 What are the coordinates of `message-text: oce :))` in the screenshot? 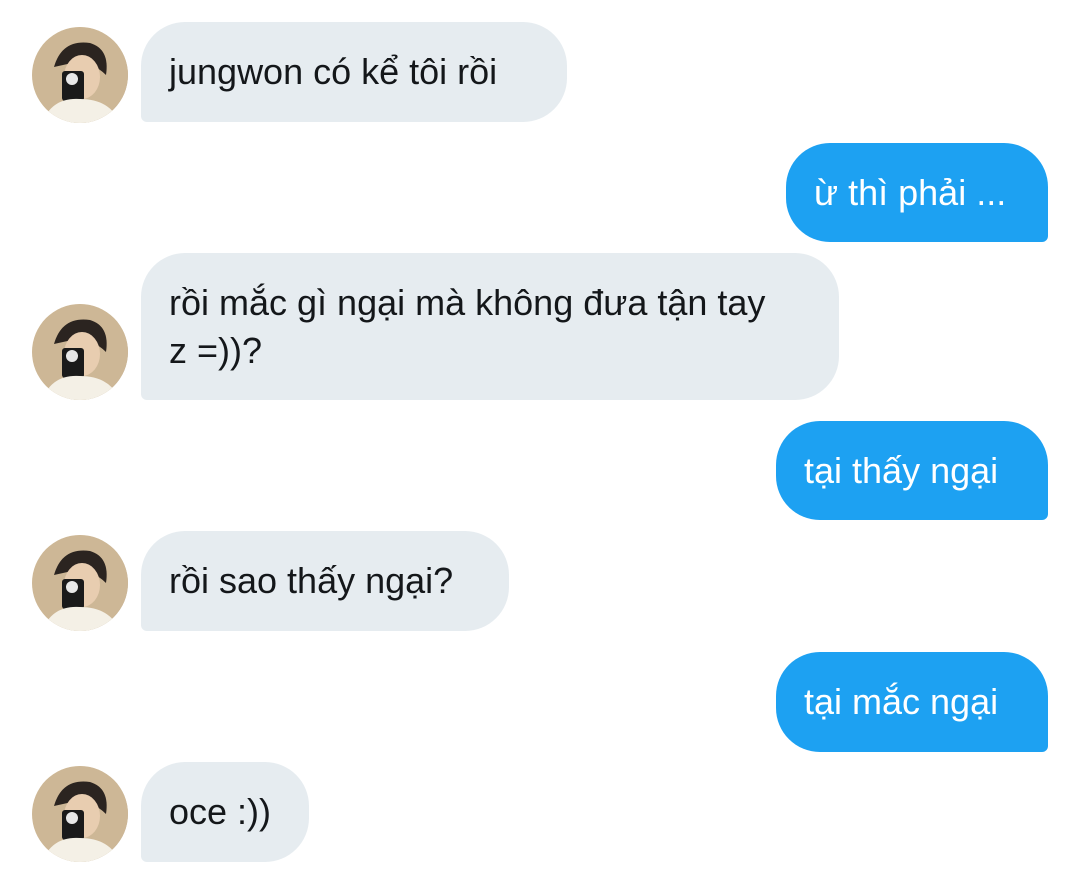 It's located at (220, 811).